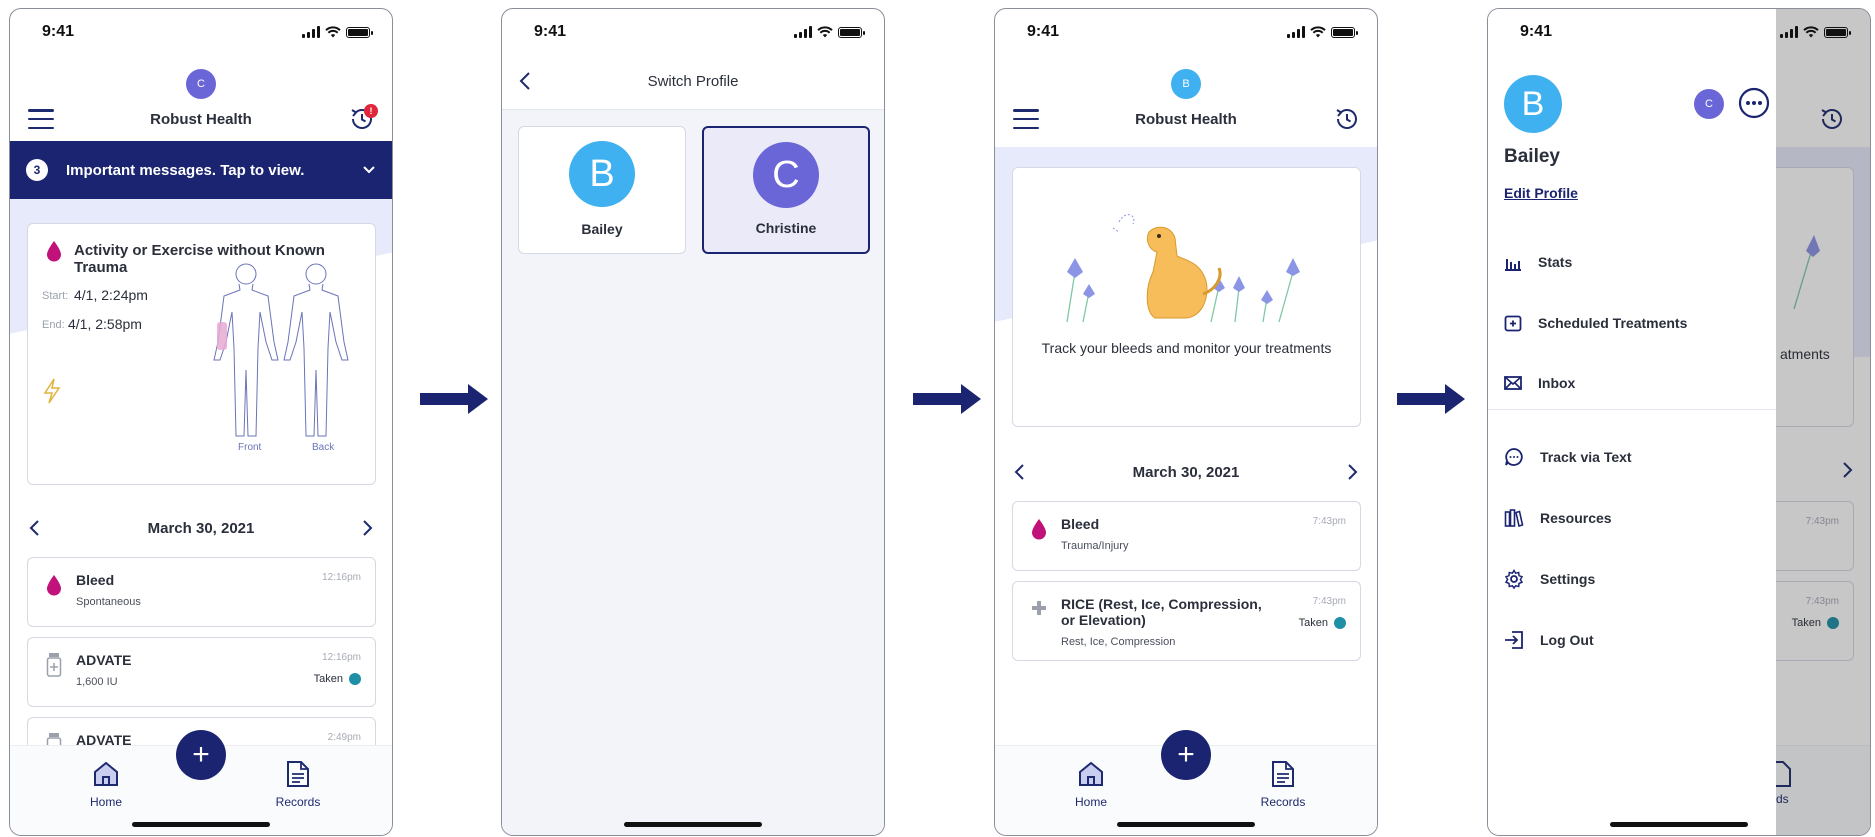 This screenshot has width=1875, height=837. What do you see at coordinates (201, 170) in the screenshot?
I see `important-messages-banner: 3 Important messages. Tap to view.` at bounding box center [201, 170].